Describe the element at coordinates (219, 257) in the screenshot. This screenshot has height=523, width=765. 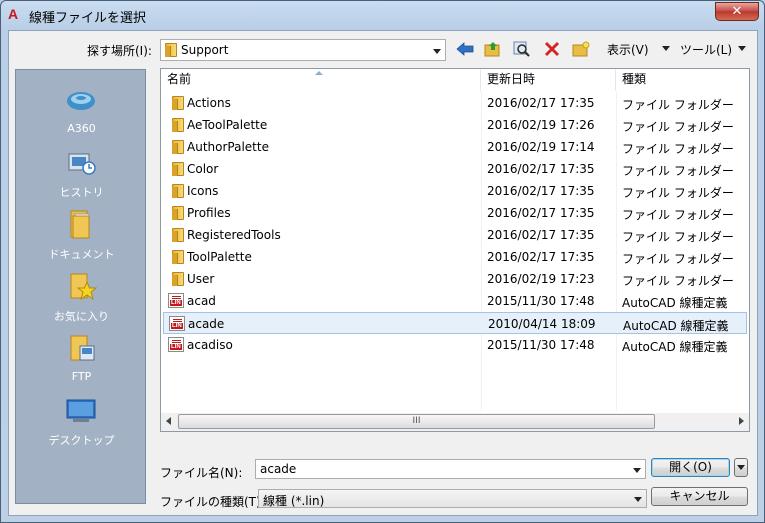
I see `file-name-cell: ToolPalette` at that location.